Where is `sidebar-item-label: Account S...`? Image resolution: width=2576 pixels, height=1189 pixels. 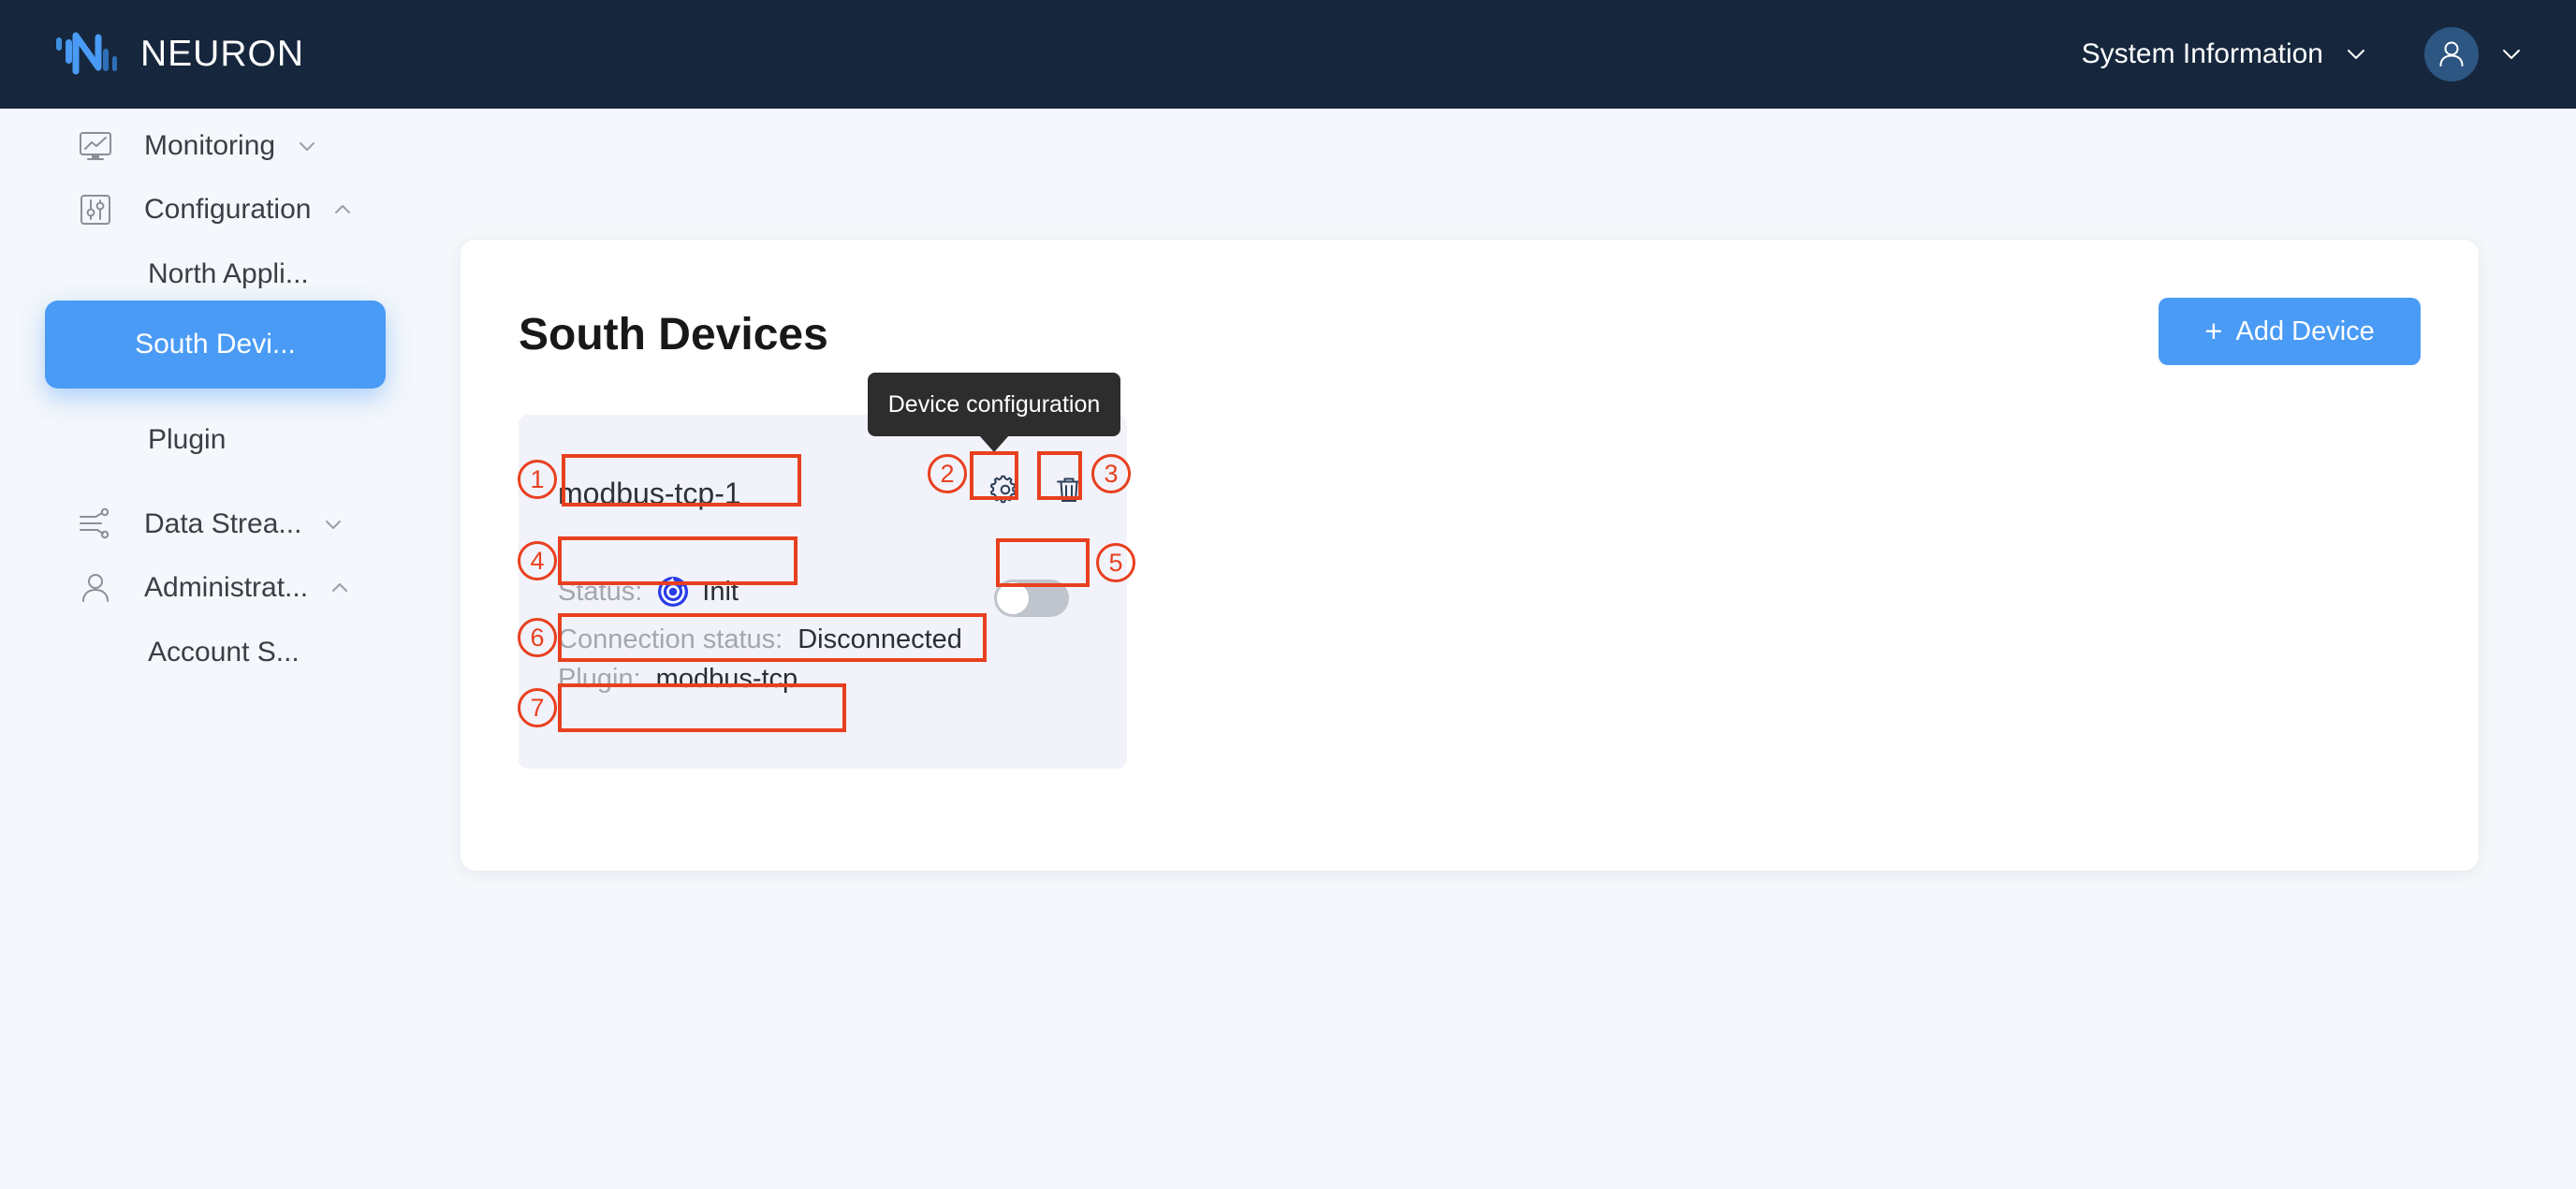
sidebar-item-label: Account S... is located at coordinates (224, 652).